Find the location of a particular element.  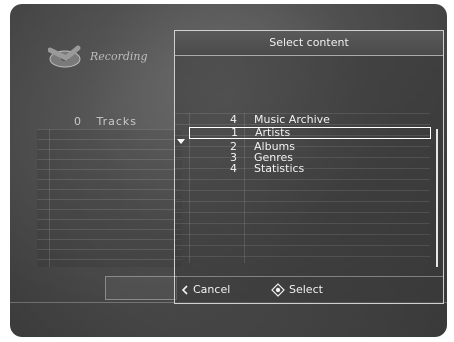

background-track-list is located at coordinates (109, 198).